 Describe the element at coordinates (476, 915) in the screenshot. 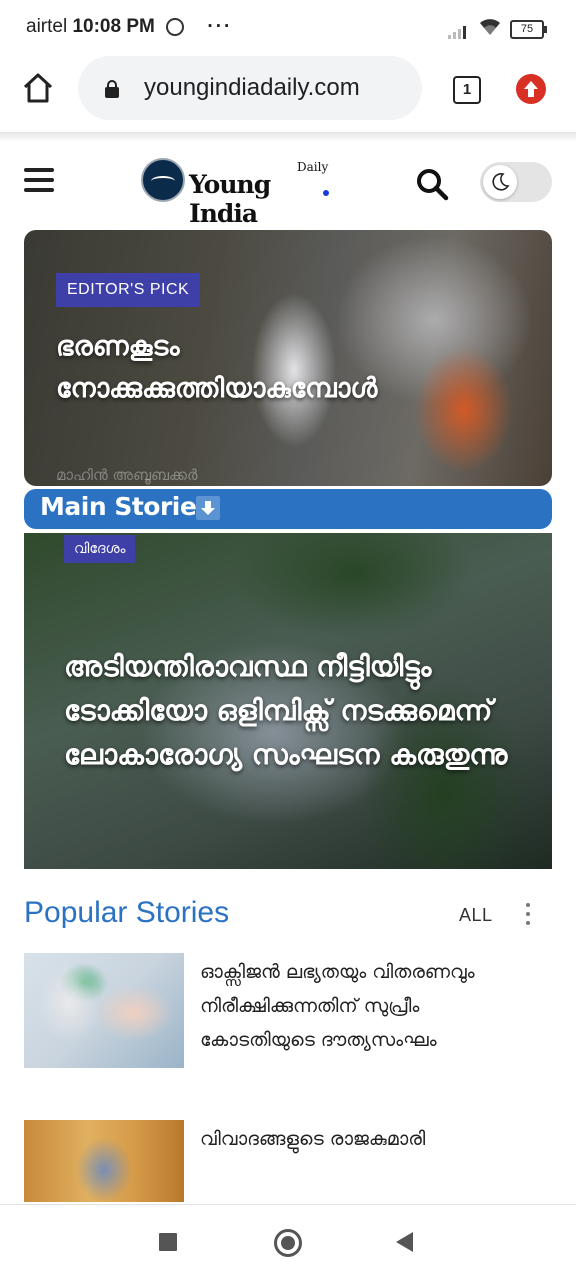

I see `popular-filter-all: ALL` at that location.